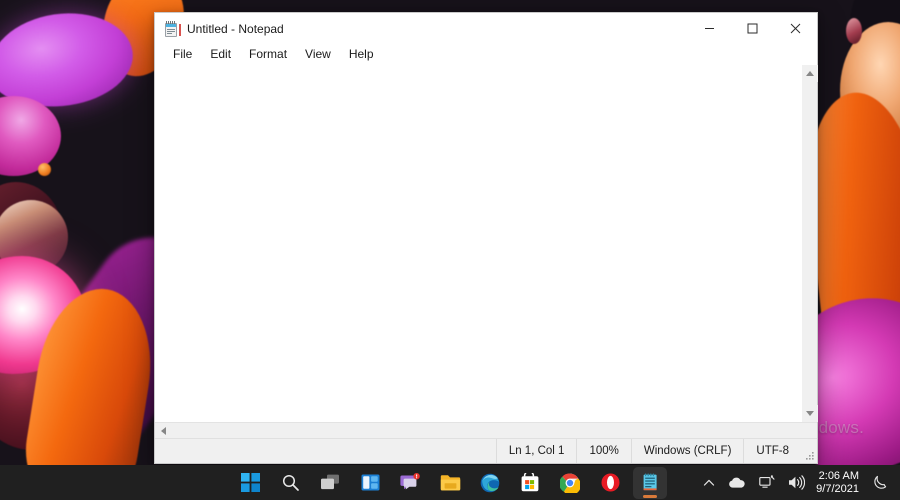 The image size is (900, 500). What do you see at coordinates (838, 475) in the screenshot?
I see `tray-time: 2:06 AM` at bounding box center [838, 475].